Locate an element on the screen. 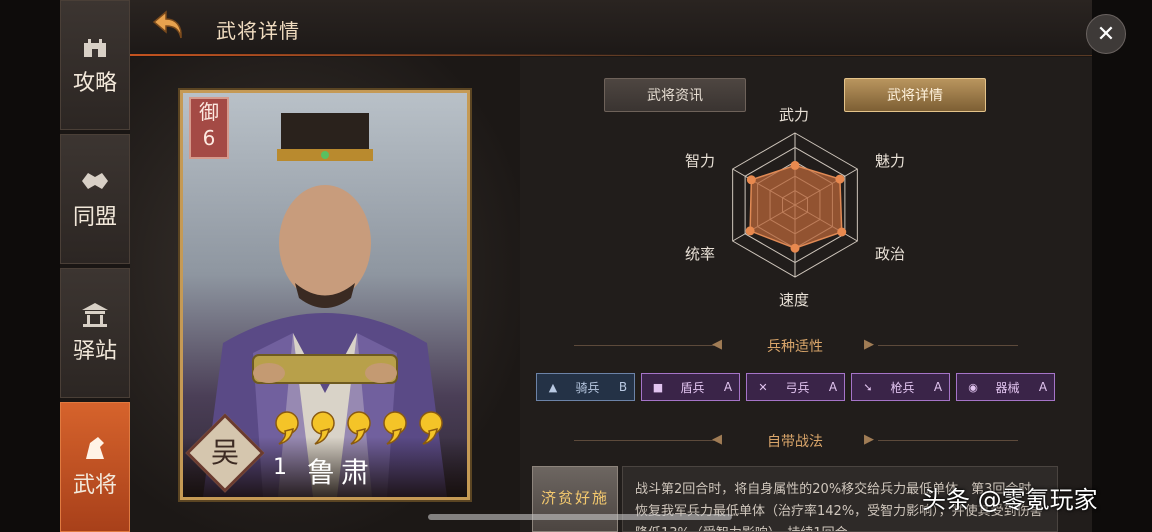  radar-label-command: 统率 is located at coordinates (700, 254).